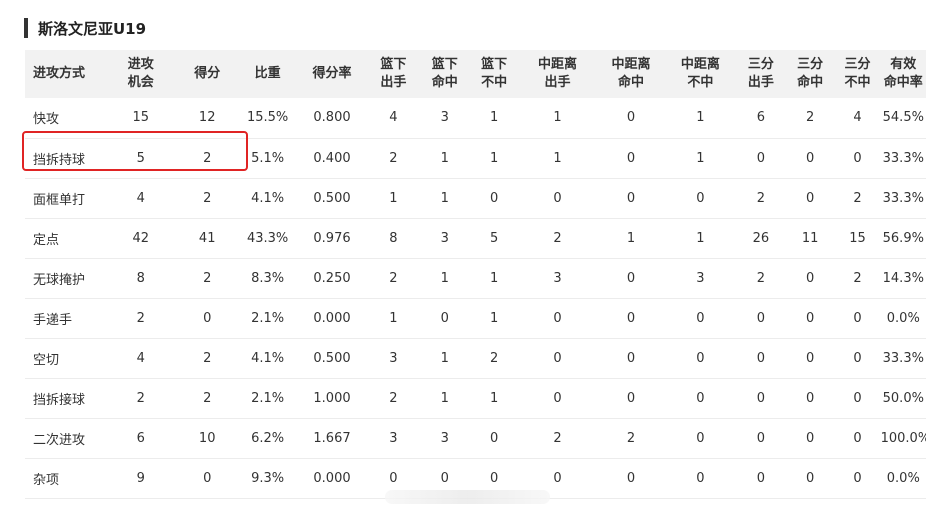 The image size is (926, 521). Describe the element at coordinates (903, 278) in the screenshot. I see `stat-cell: 14.3%` at that location.